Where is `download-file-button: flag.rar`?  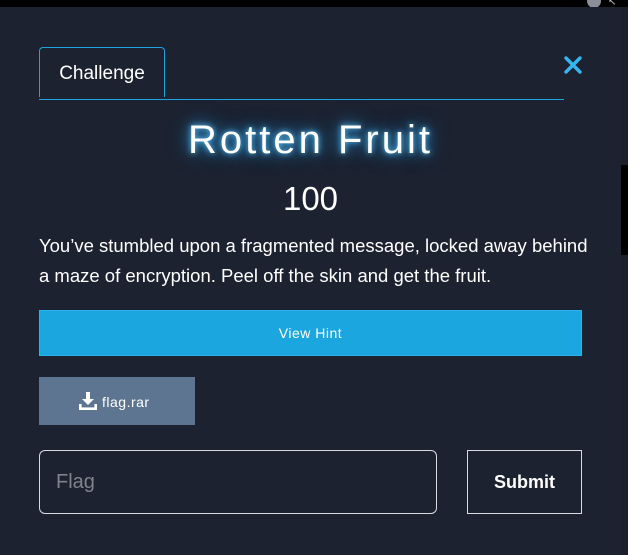 download-file-button: flag.rar is located at coordinates (117, 401).